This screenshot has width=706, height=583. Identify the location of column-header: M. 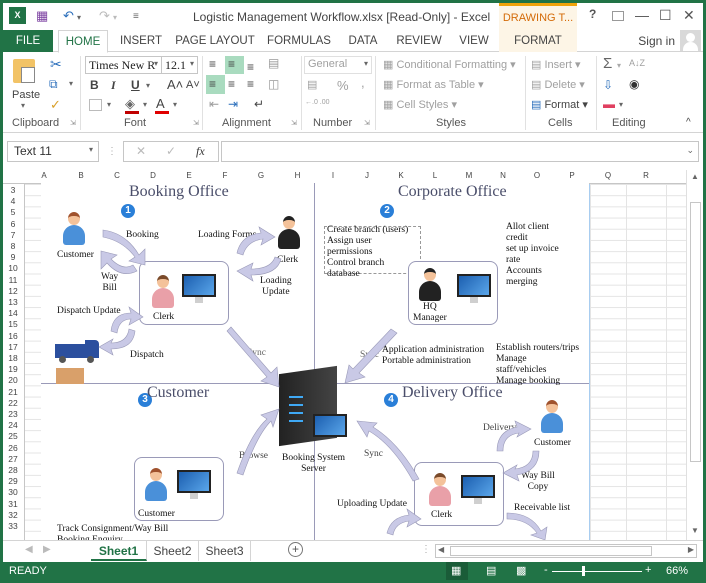
(469, 175).